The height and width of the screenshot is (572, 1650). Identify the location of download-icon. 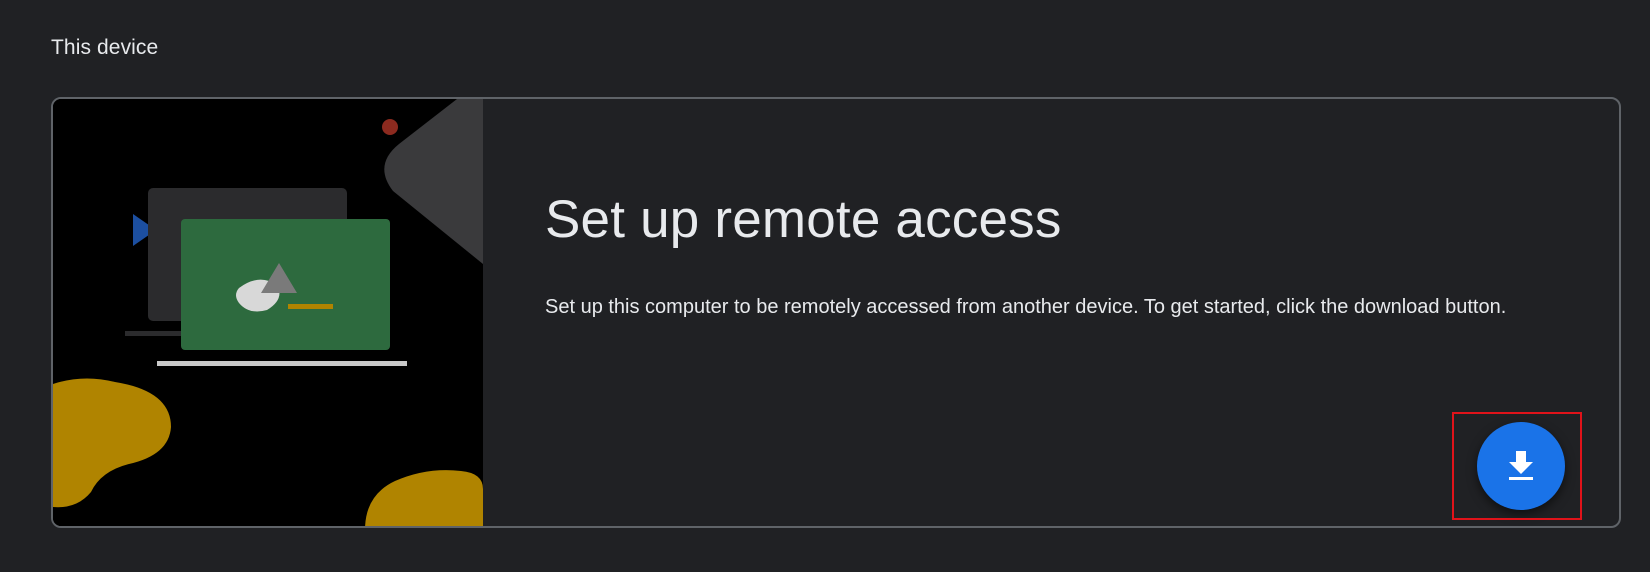
(1521, 466).